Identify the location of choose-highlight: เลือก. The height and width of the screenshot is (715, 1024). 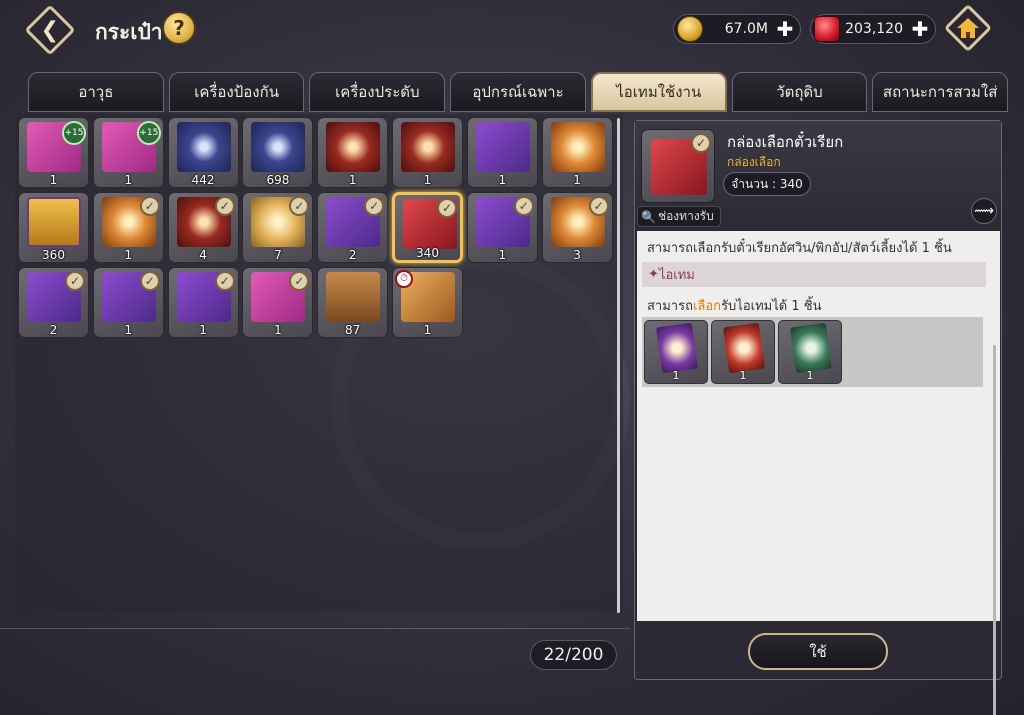
(707, 306).